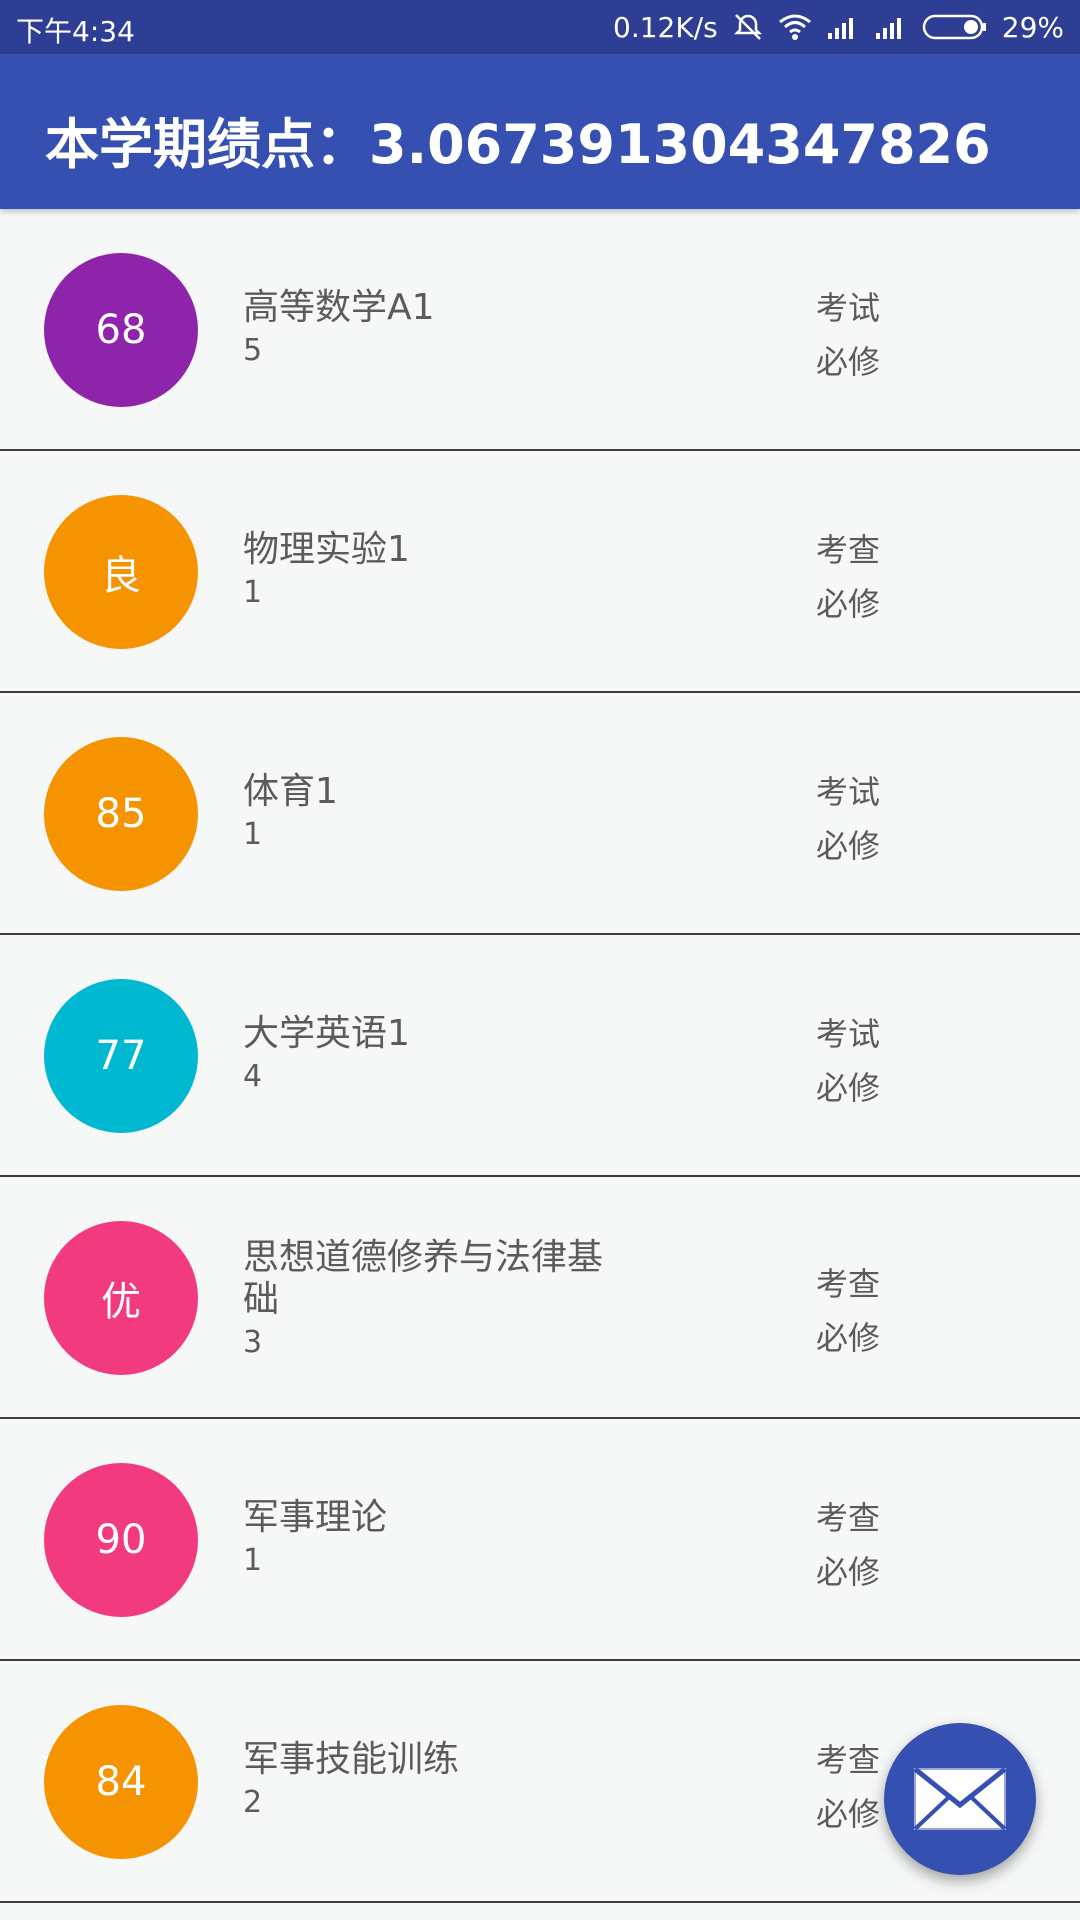  I want to click on course-name: 物理实验1, so click(326, 549).